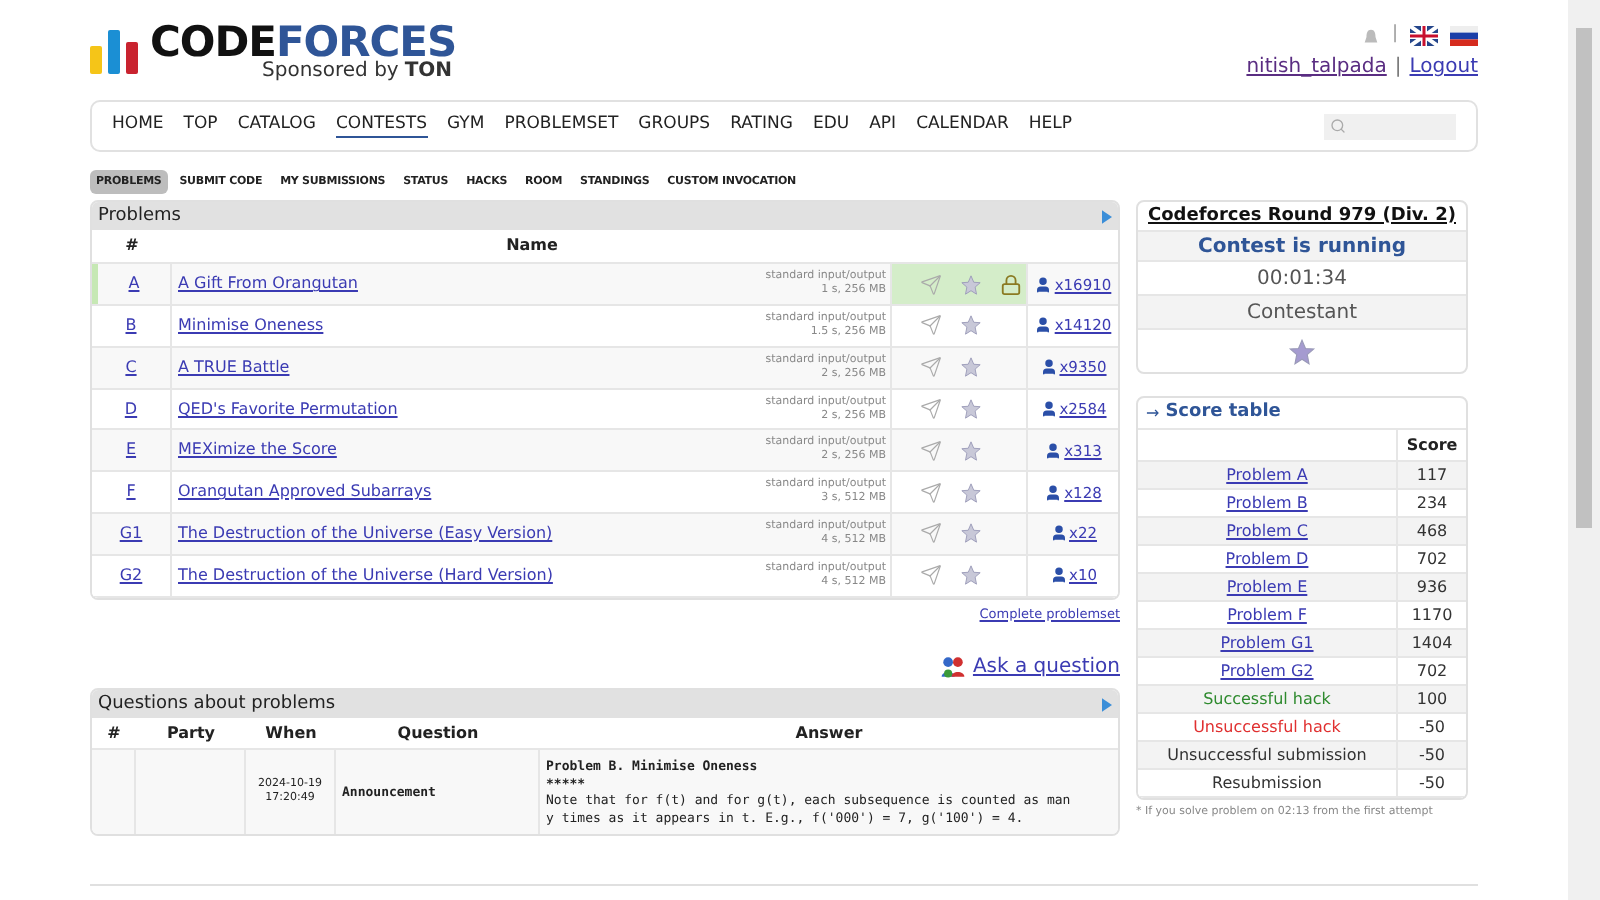  I want to click on nav-tab: PROBLEMSET, so click(561, 126).